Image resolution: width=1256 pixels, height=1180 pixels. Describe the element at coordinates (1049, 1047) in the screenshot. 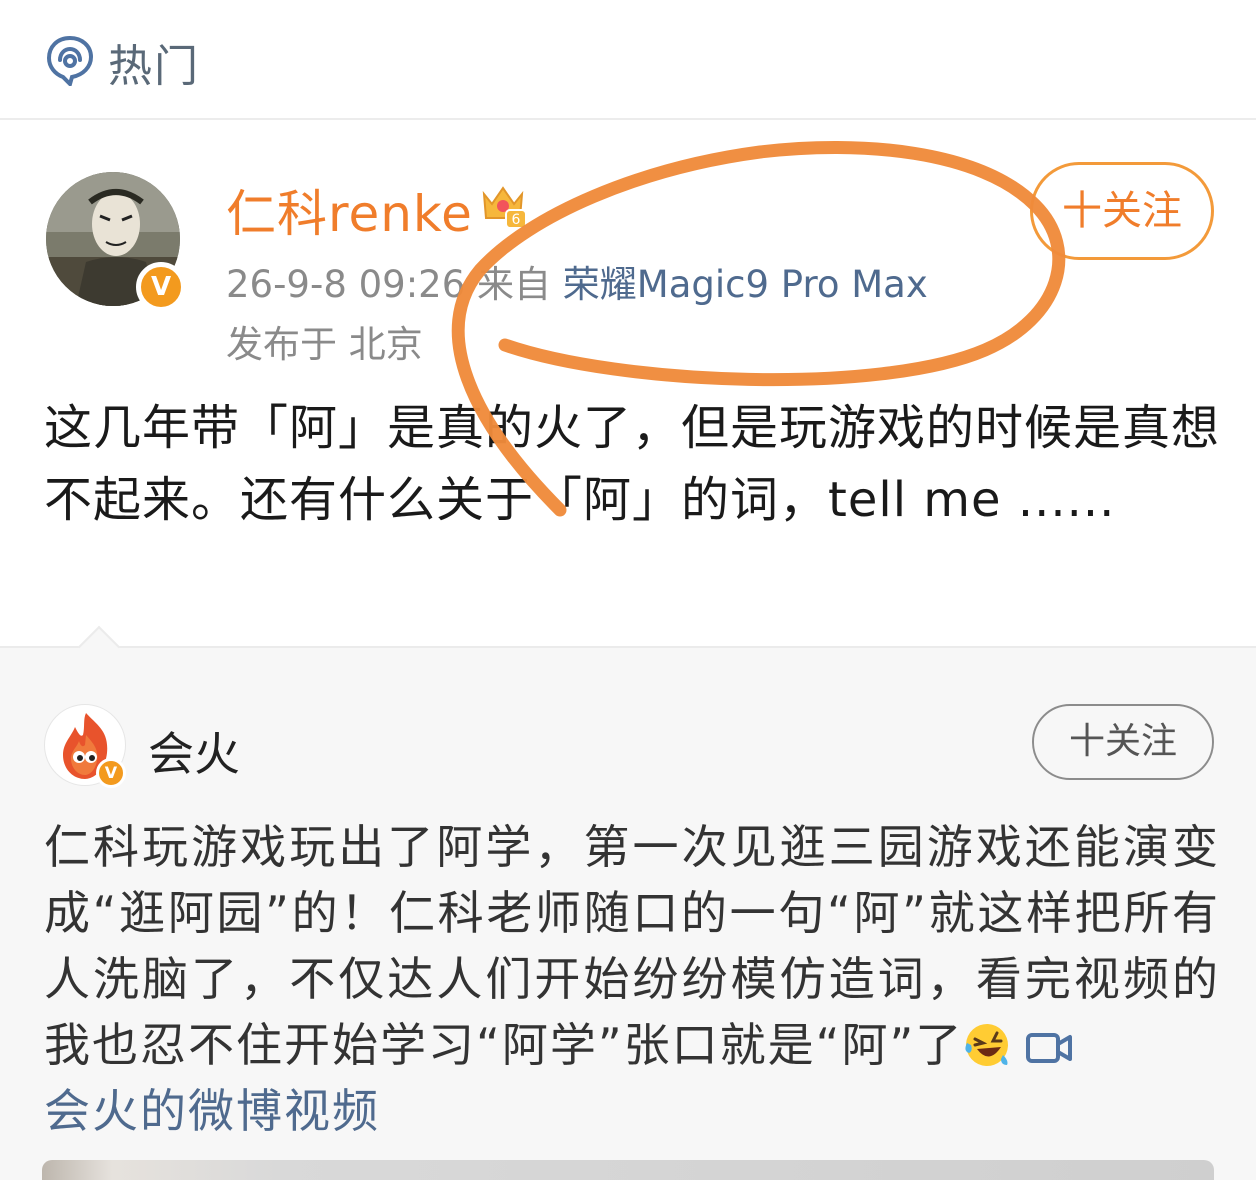

I see `video-camera-icon` at that location.